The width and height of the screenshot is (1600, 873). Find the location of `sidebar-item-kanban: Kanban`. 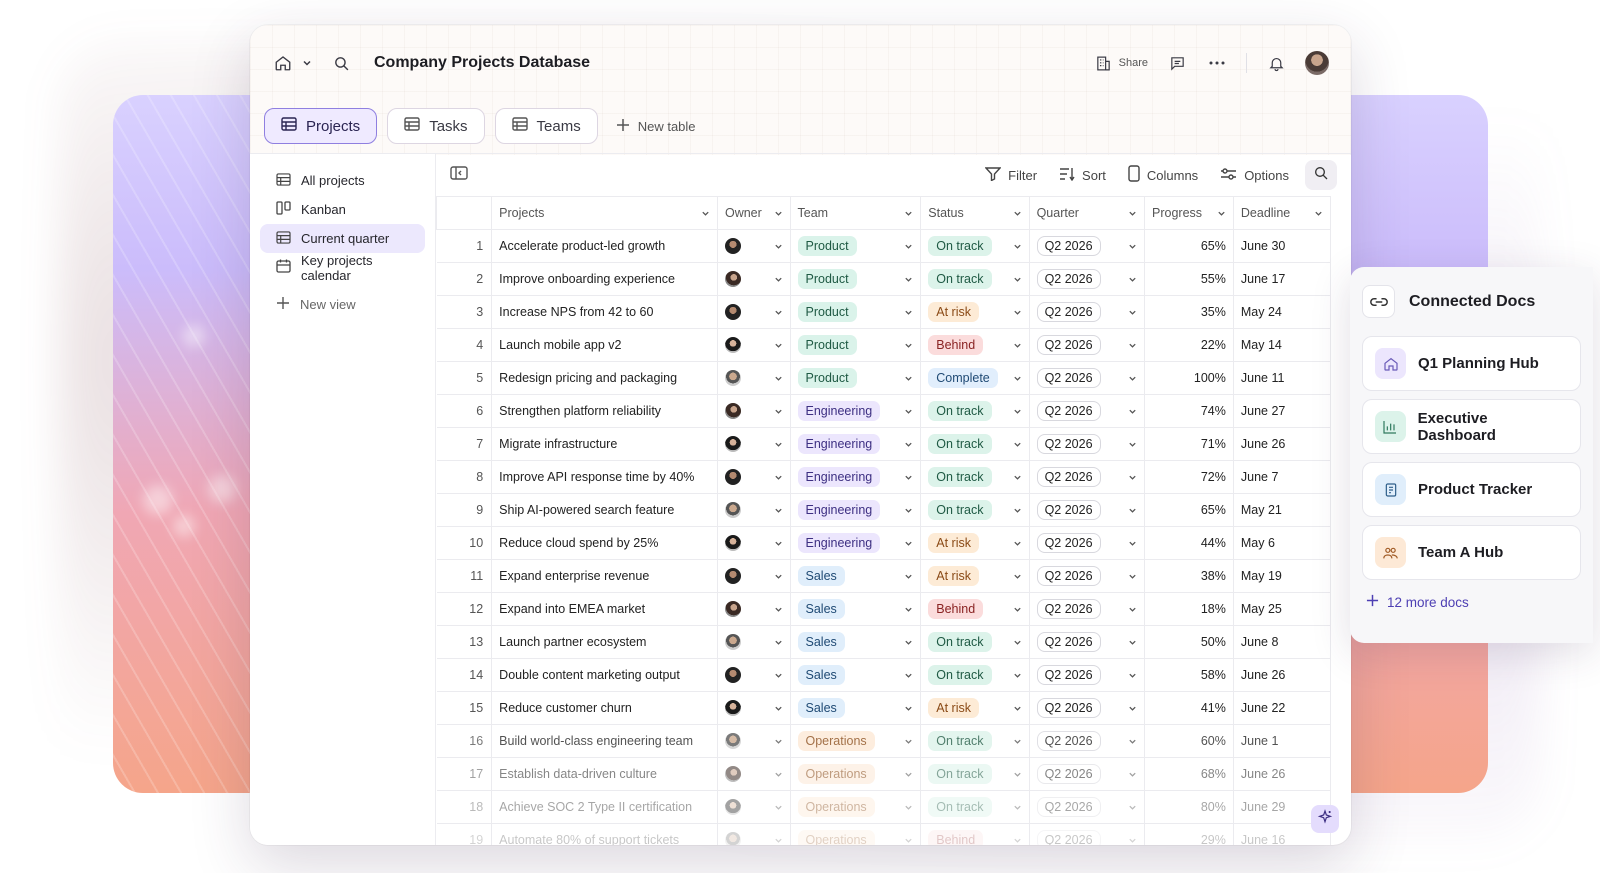

sidebar-item-kanban: Kanban is located at coordinates (342, 209).